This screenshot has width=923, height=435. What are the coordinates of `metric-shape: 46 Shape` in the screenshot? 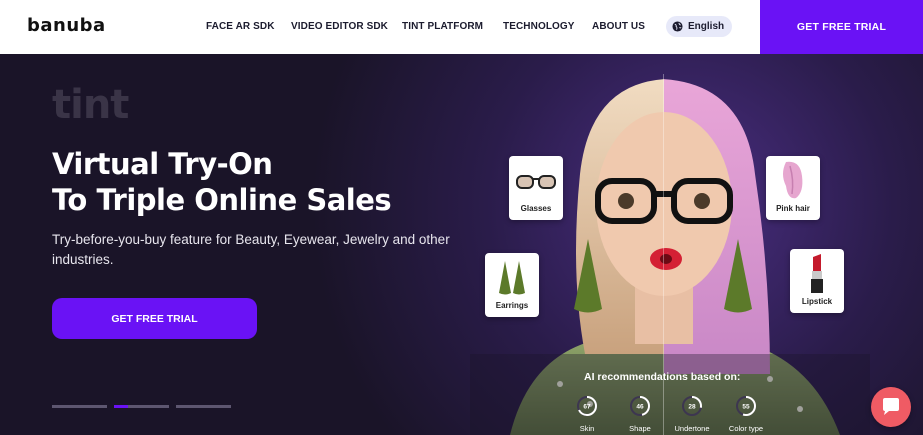 It's located at (640, 414).